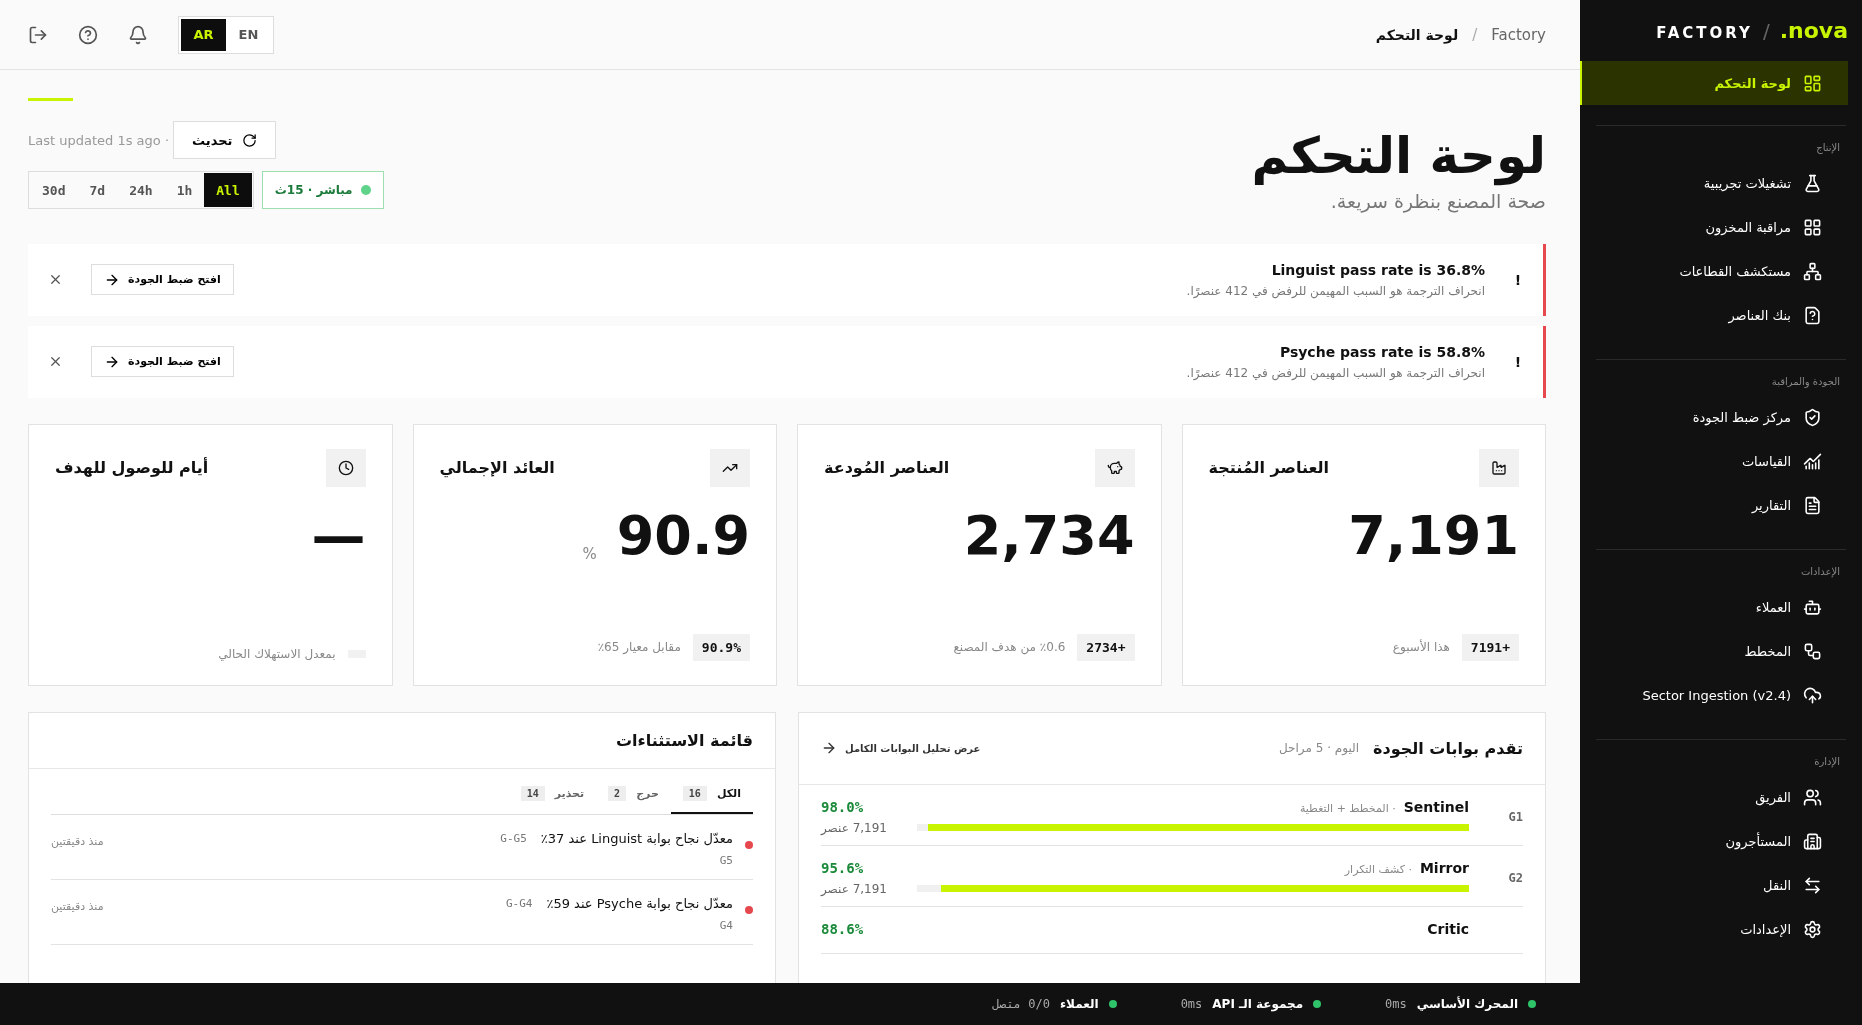 The height and width of the screenshot is (1025, 1862). I want to click on nav-item: Sector Ingestion (v2.4), so click(1714, 695).